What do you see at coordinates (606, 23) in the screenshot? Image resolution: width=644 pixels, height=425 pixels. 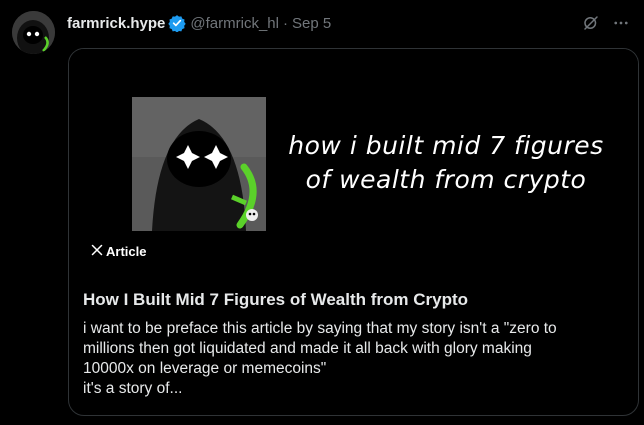 I see `header-actions` at bounding box center [606, 23].